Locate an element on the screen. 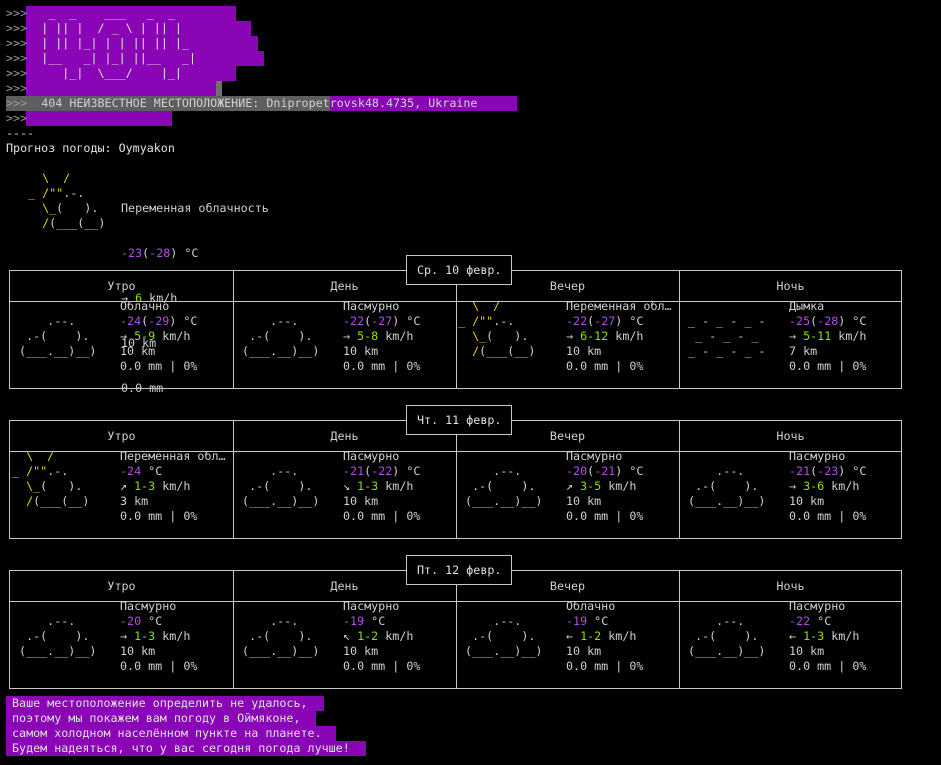 This screenshot has width=941, height=765. wind: ← 1-2 km/h is located at coordinates (604, 636).